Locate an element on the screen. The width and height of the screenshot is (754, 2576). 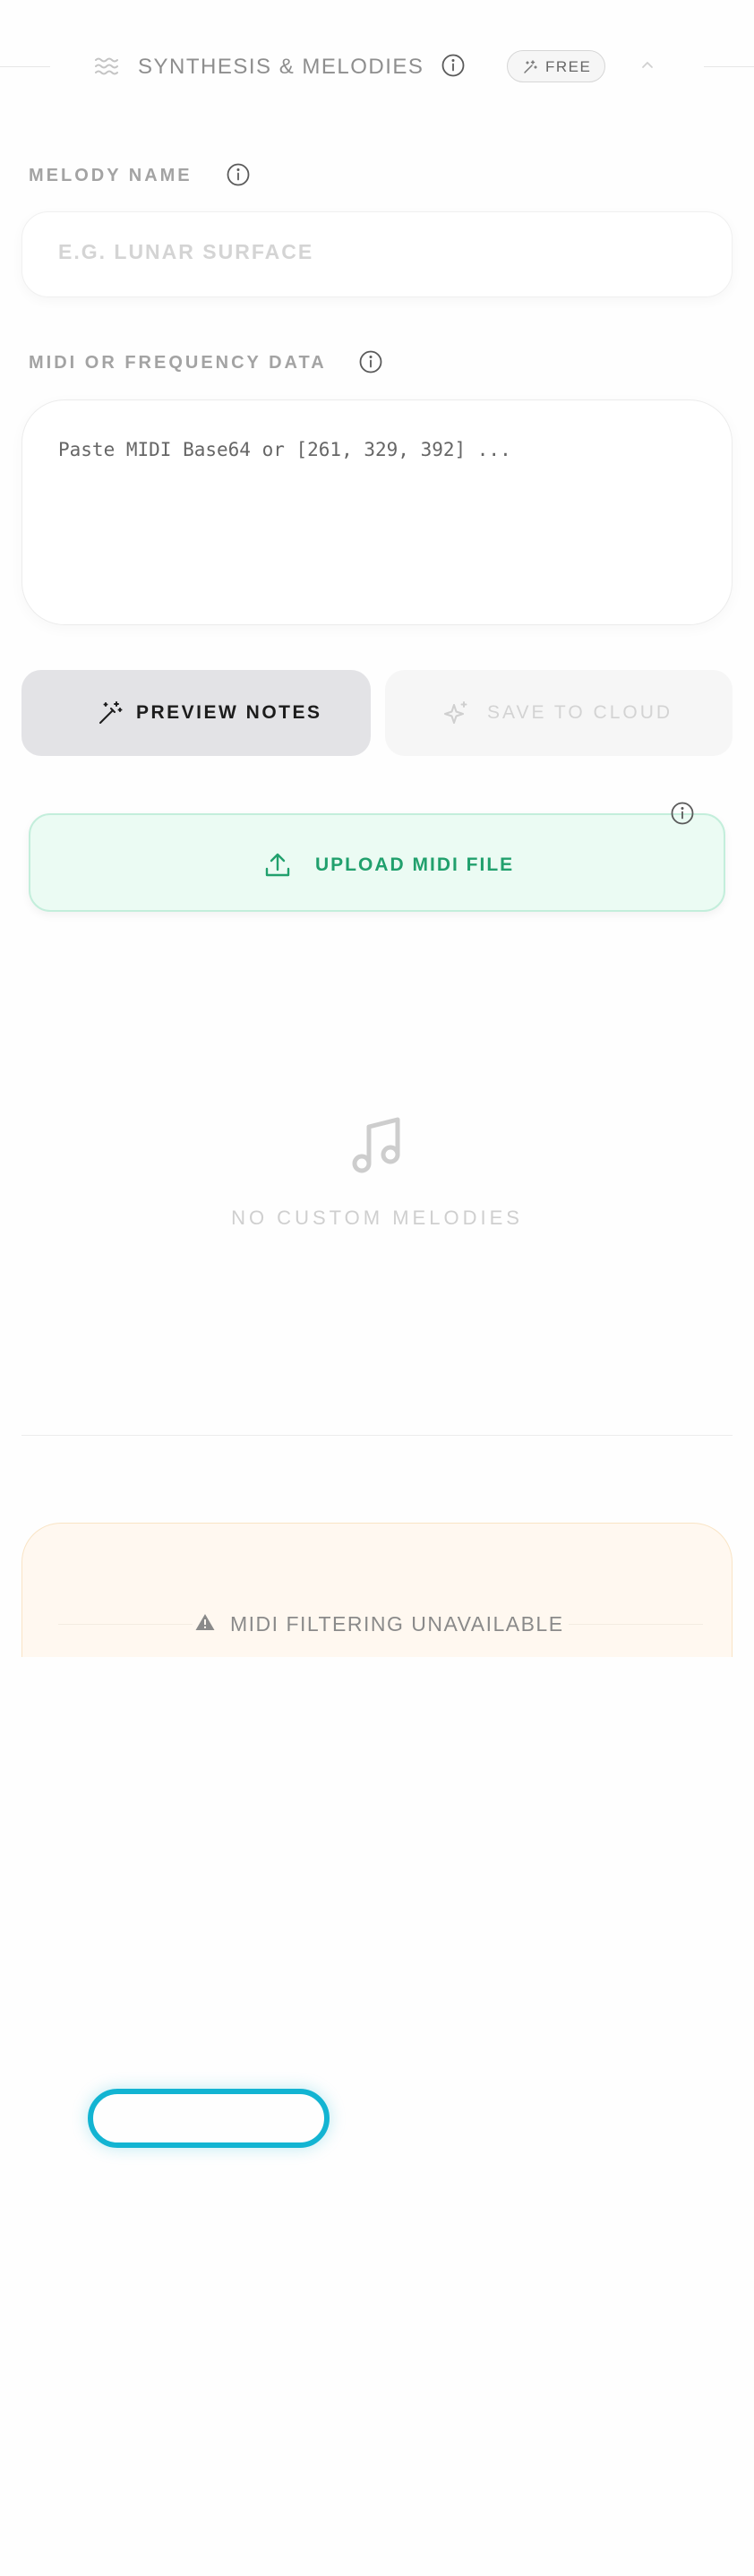
plan-badge: FREE is located at coordinates (556, 66).